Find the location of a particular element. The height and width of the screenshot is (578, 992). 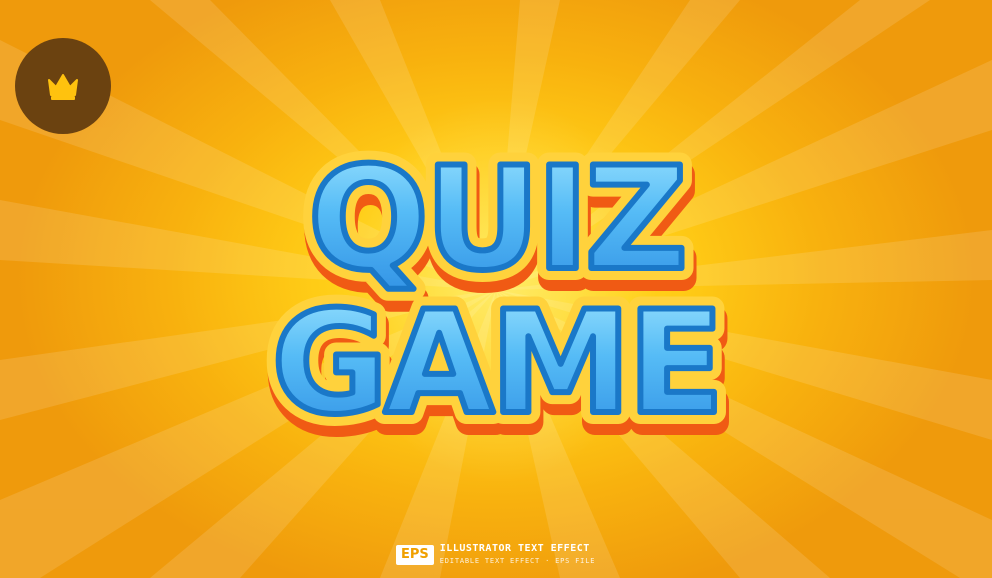

title-line1: QUIZ is located at coordinates (496, 219).